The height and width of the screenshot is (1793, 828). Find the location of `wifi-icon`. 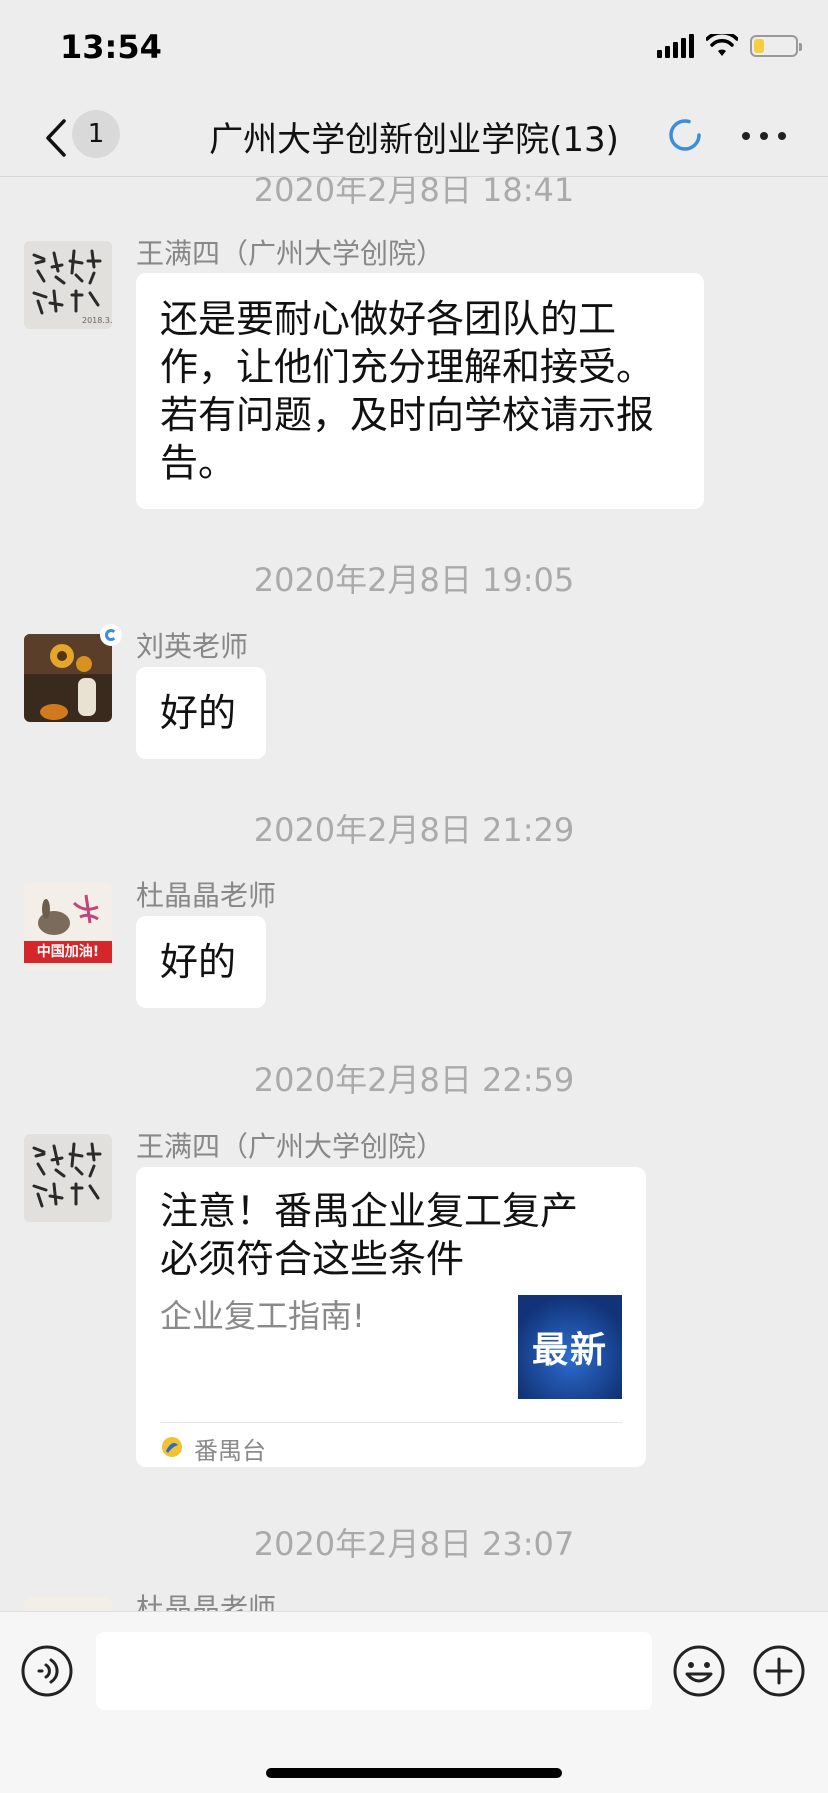

wifi-icon is located at coordinates (722, 45).